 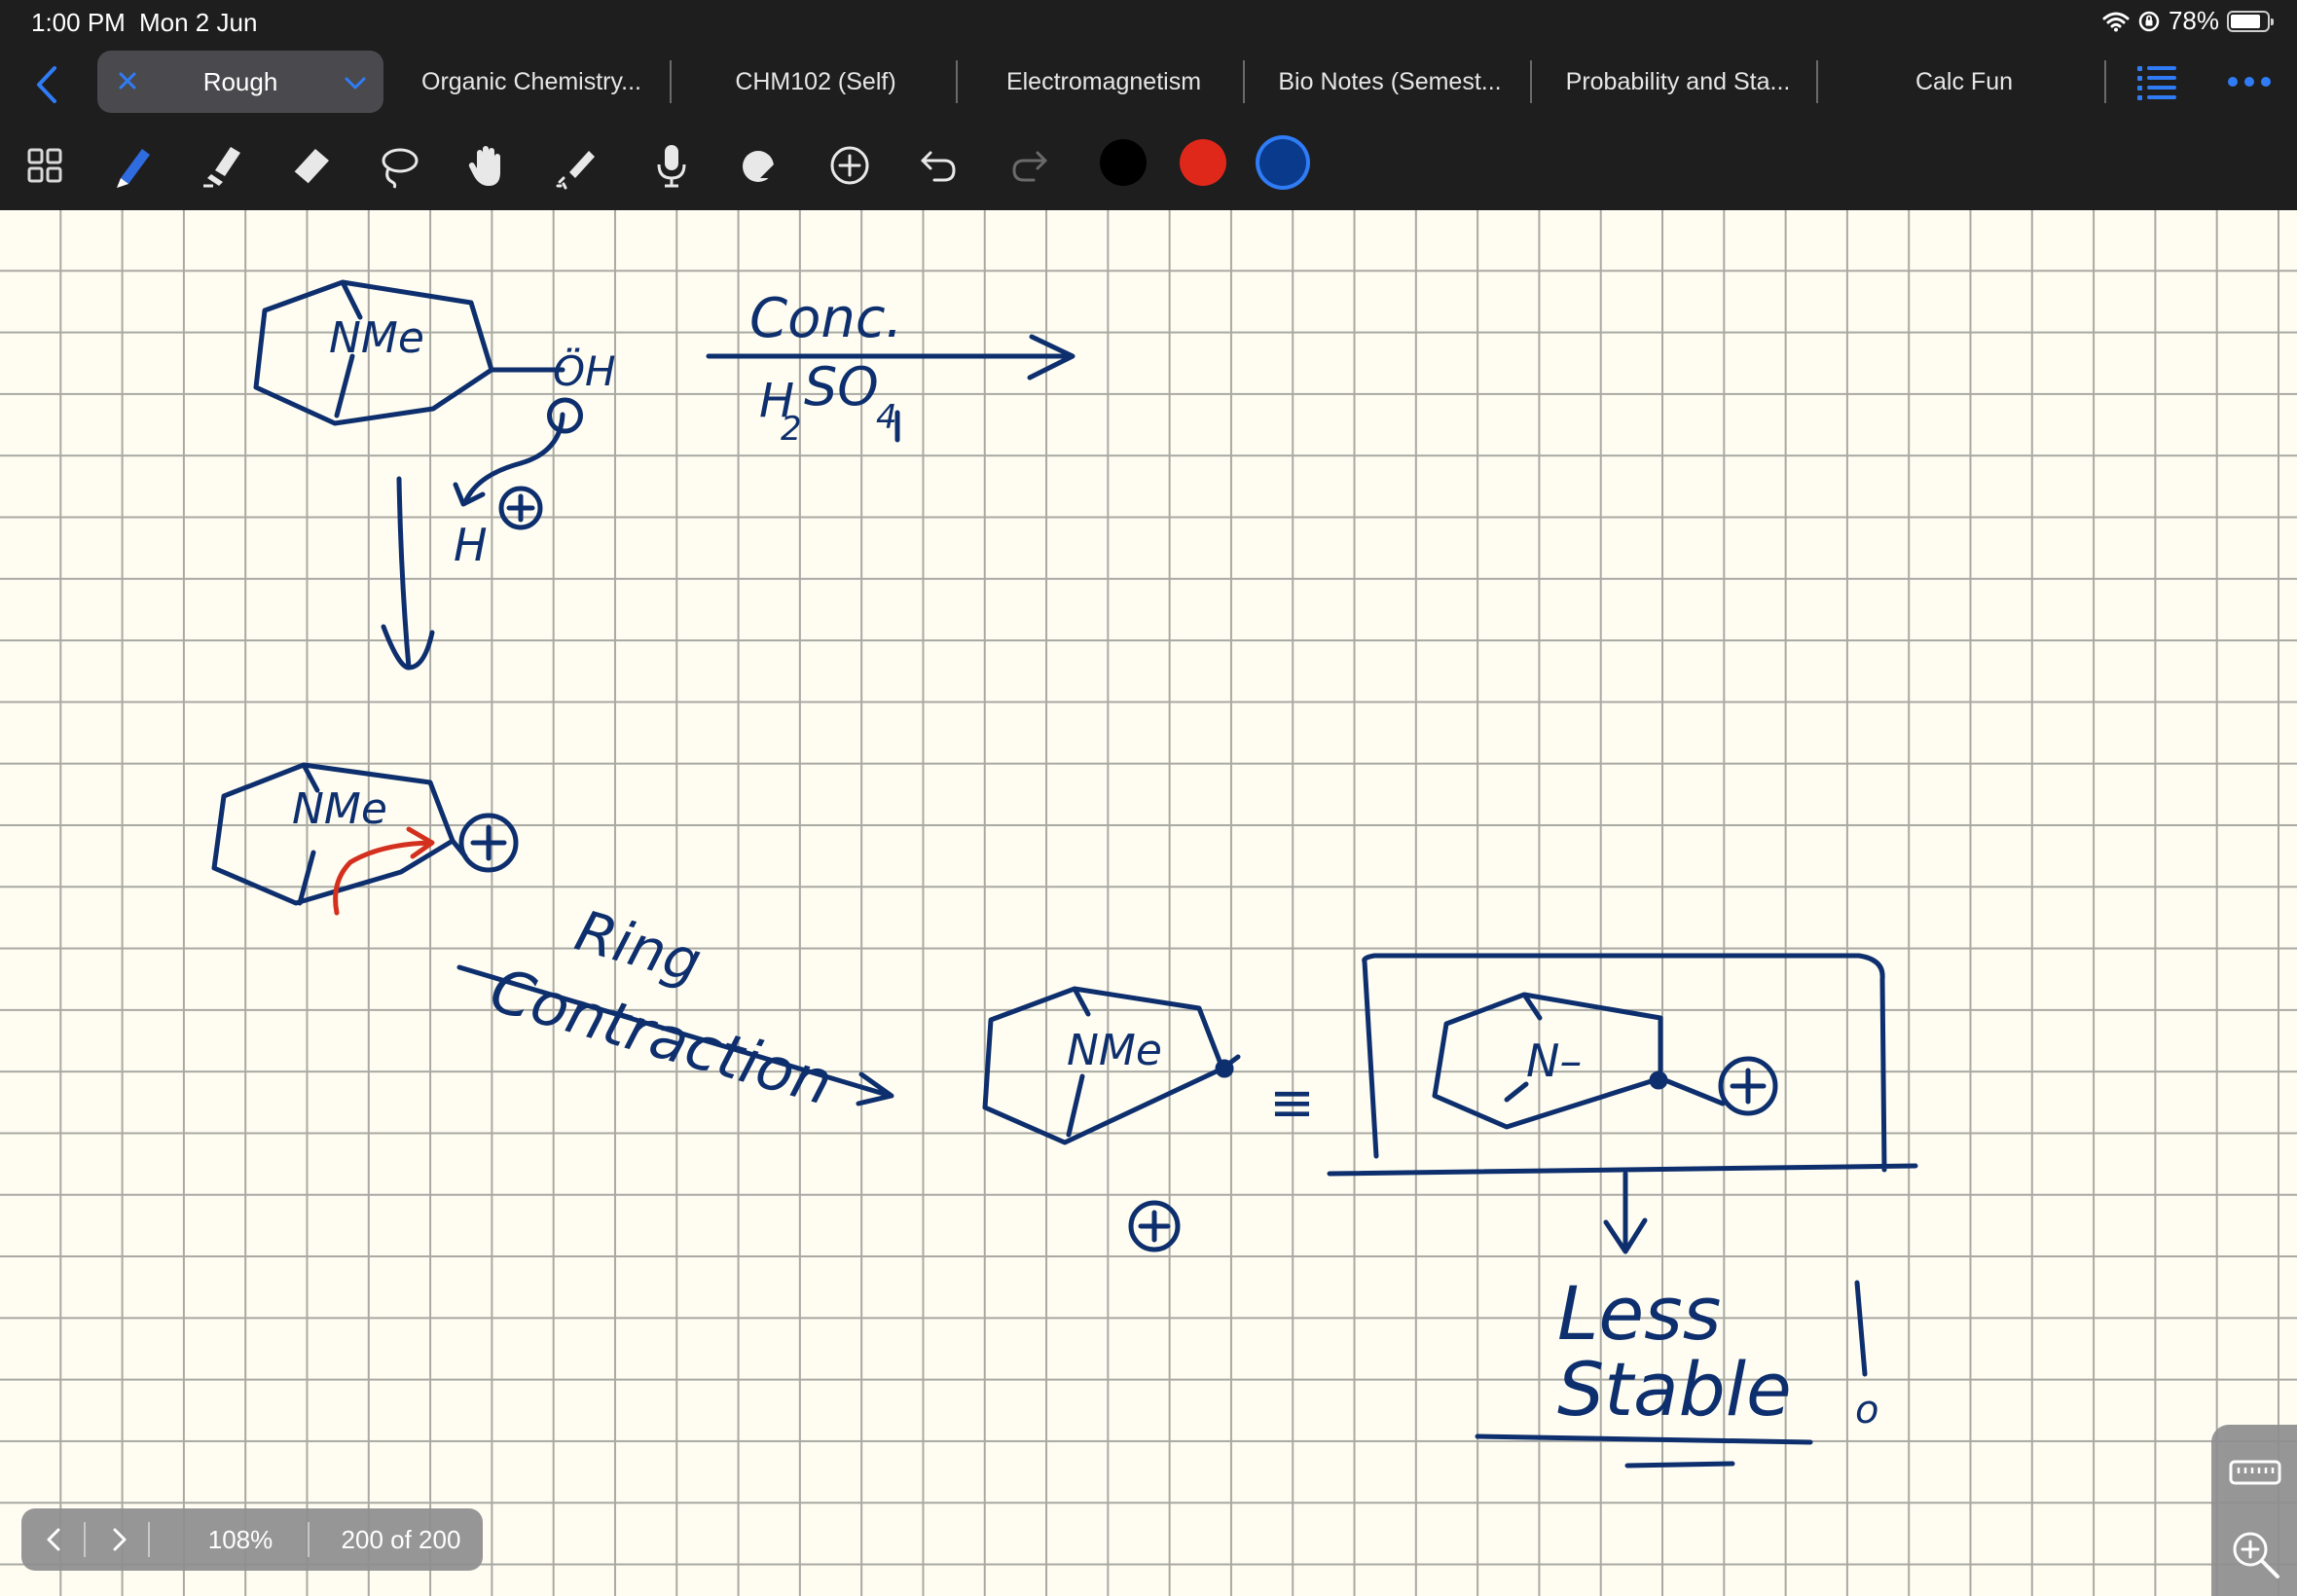 I want to click on label-so4: SO, so click(x=841, y=386).